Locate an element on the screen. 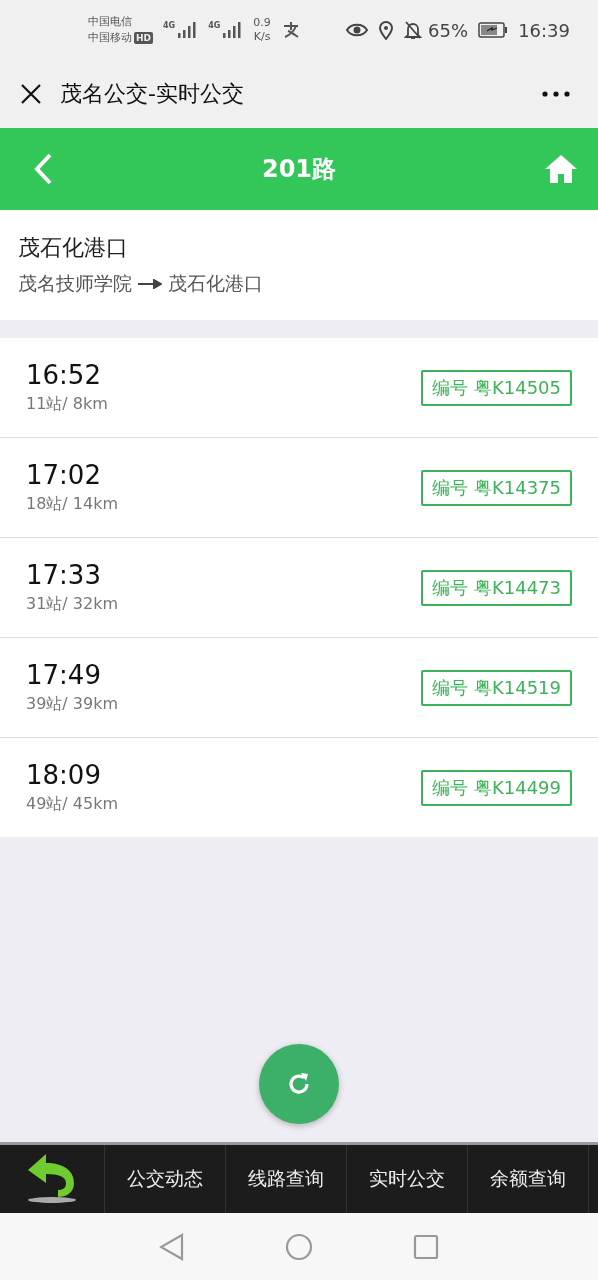 The image size is (598, 1280). plate-tag: 编号 粤K14375 is located at coordinates (496, 487).